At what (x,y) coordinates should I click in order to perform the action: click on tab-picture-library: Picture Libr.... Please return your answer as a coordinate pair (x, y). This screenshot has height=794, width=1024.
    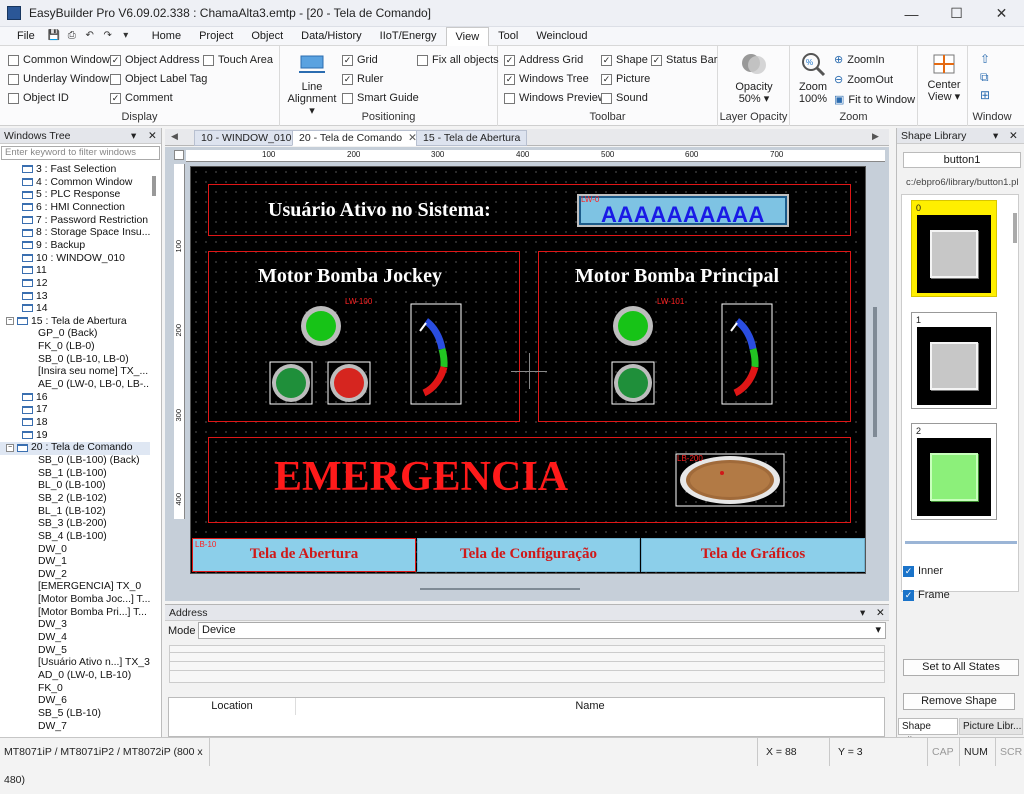
    Looking at the image, I should click on (991, 726).